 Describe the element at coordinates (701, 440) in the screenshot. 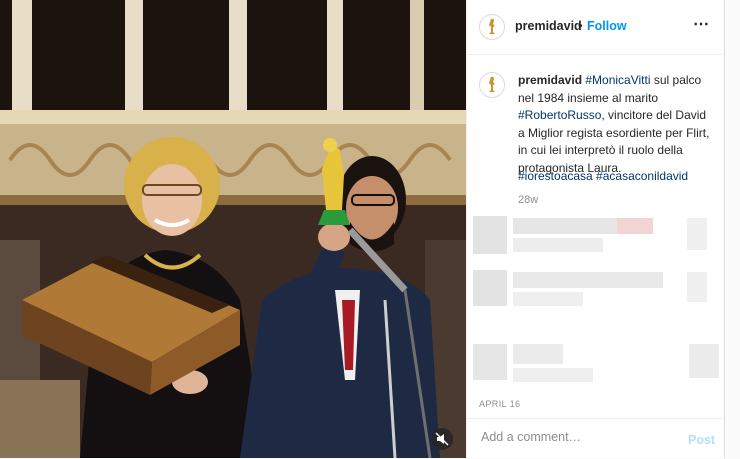

I see `post-comment-button: Post` at that location.